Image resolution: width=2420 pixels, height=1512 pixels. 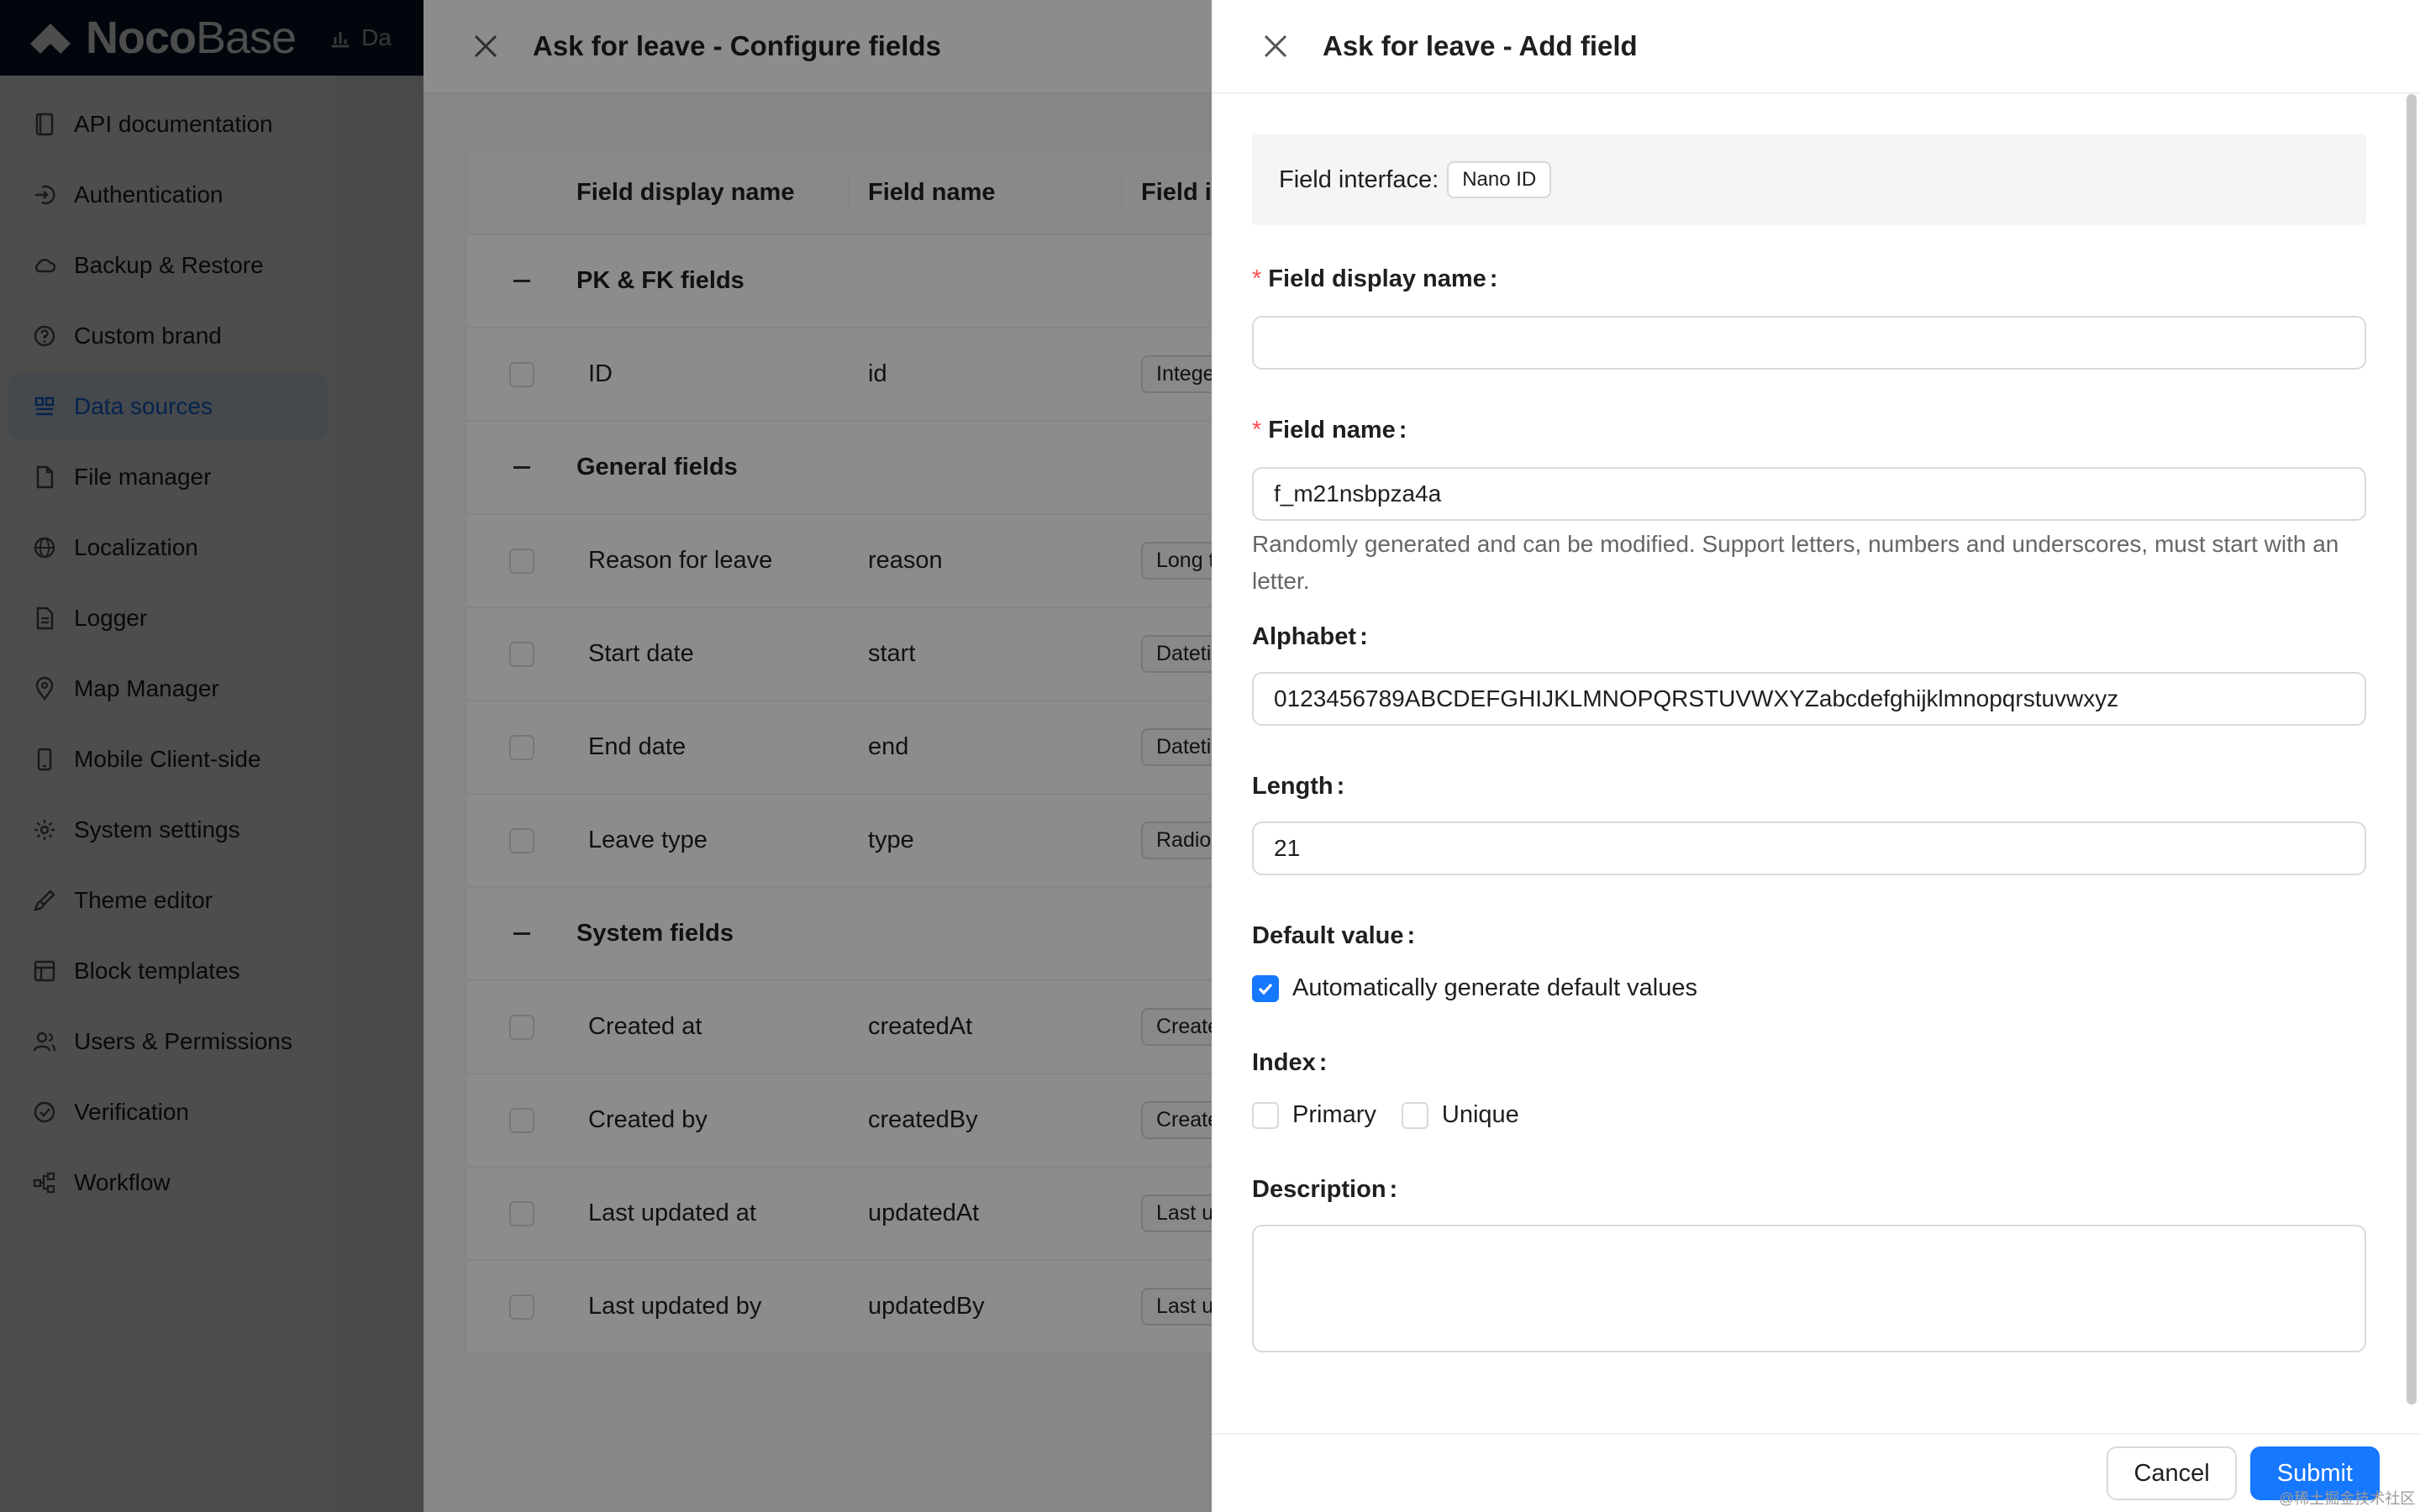 I want to click on field-name-label-text: Field name, so click(x=1332, y=430).